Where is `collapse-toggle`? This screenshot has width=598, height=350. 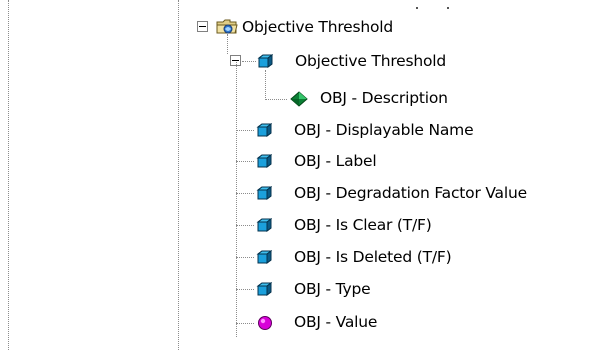 collapse-toggle is located at coordinates (202, 26).